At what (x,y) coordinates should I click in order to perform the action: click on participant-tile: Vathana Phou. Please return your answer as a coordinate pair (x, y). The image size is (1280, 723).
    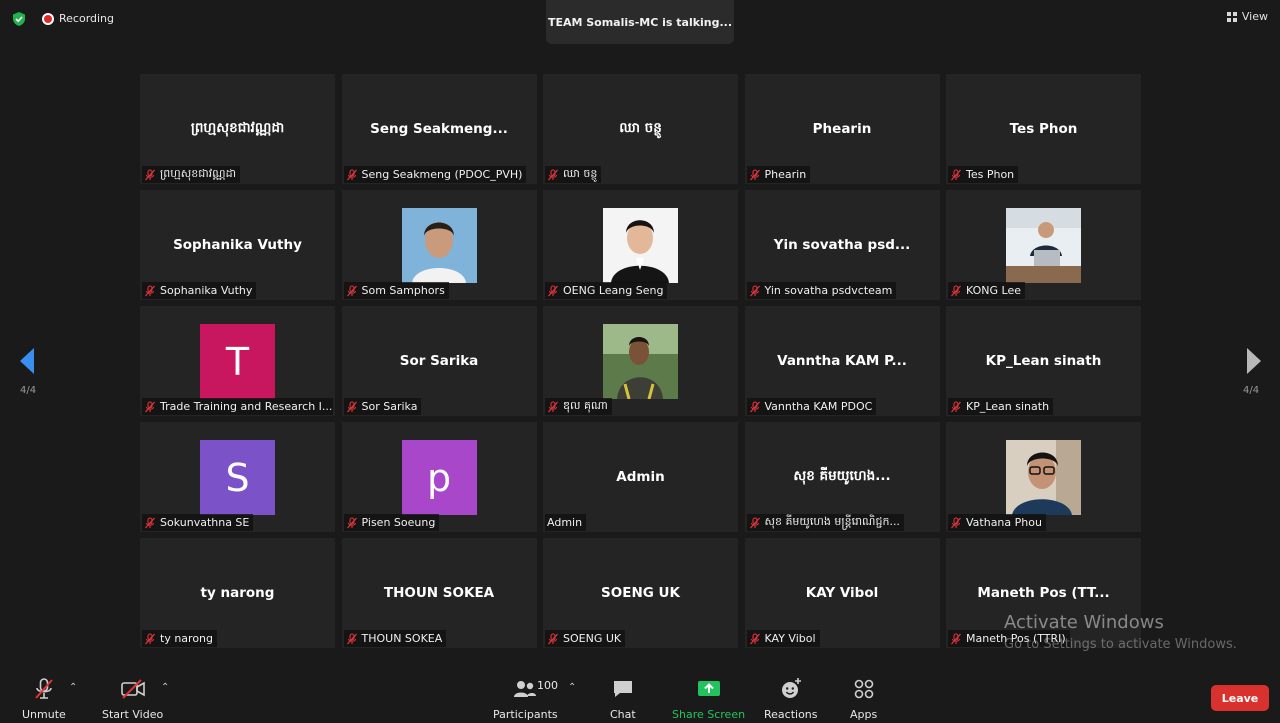
    Looking at the image, I should click on (1043, 477).